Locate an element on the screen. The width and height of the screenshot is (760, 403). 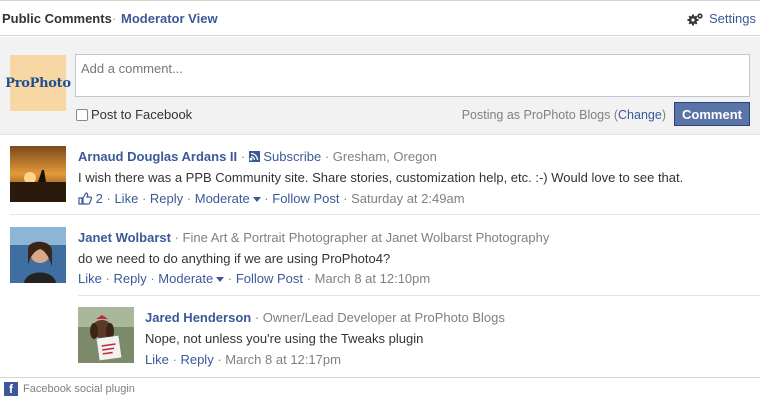
comment-timestamp: March 8 at 12:10pm is located at coordinates (373, 278).